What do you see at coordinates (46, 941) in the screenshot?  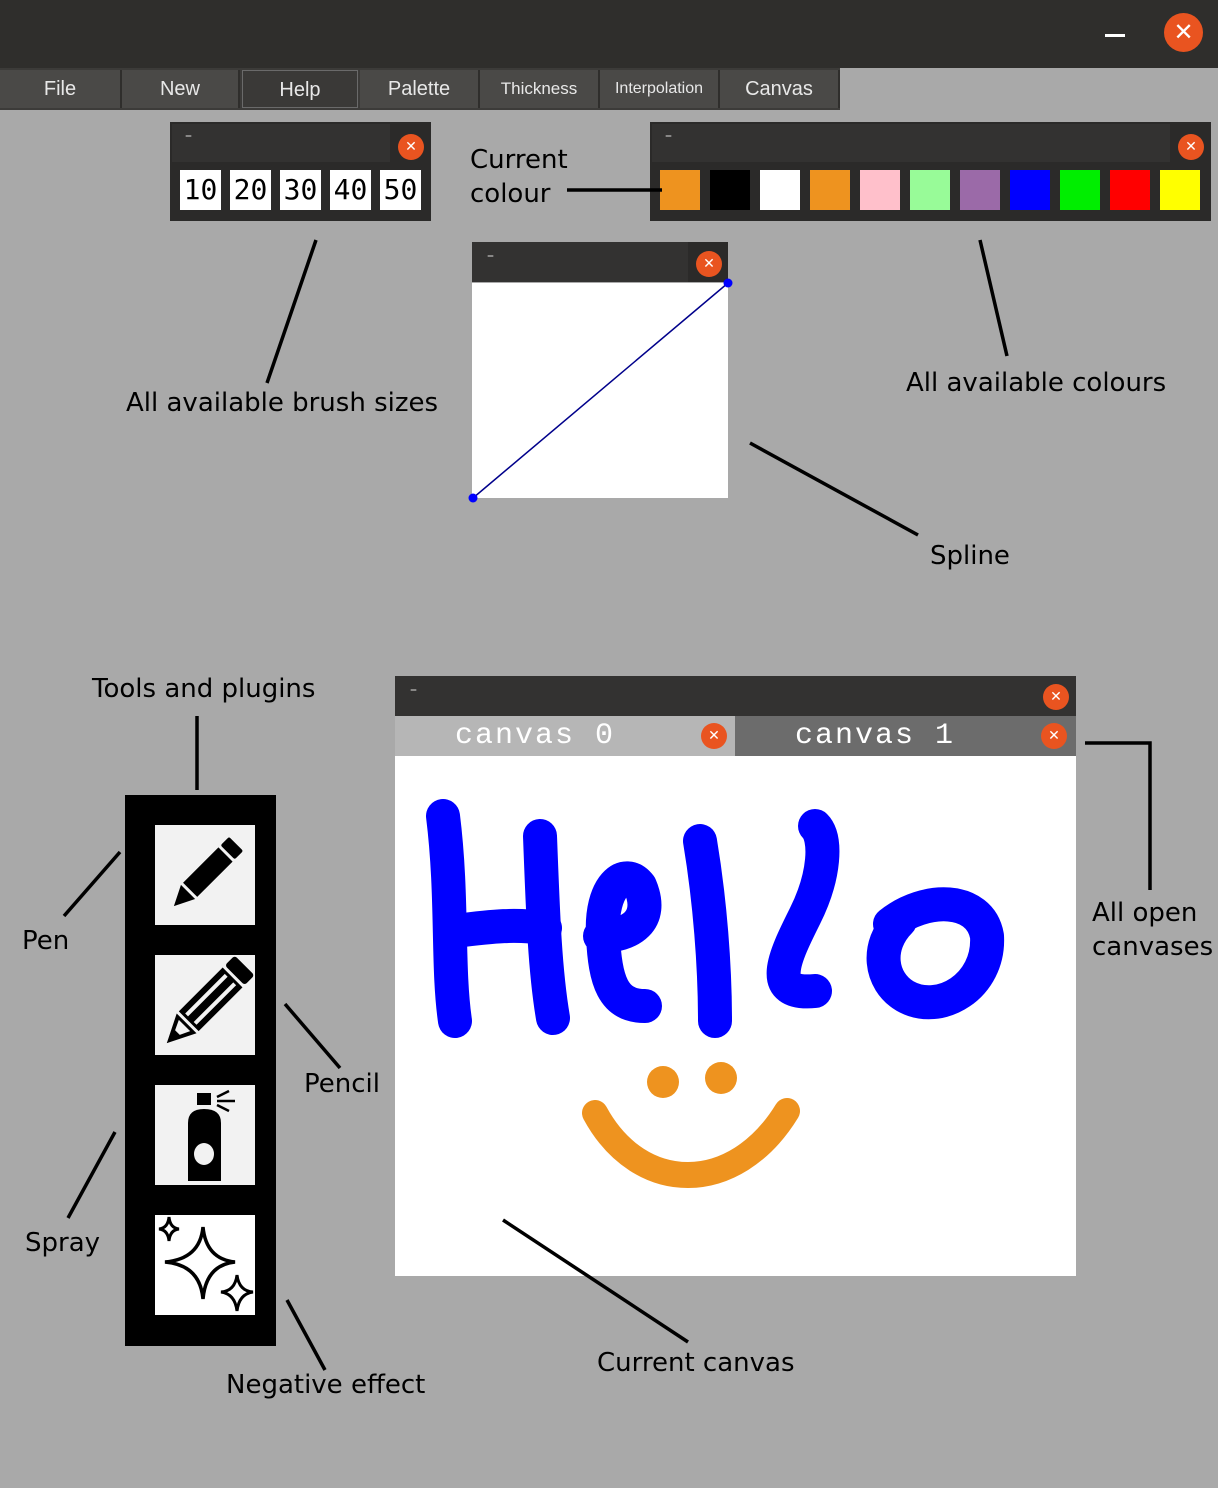 I see `annotation-pen: Pen` at bounding box center [46, 941].